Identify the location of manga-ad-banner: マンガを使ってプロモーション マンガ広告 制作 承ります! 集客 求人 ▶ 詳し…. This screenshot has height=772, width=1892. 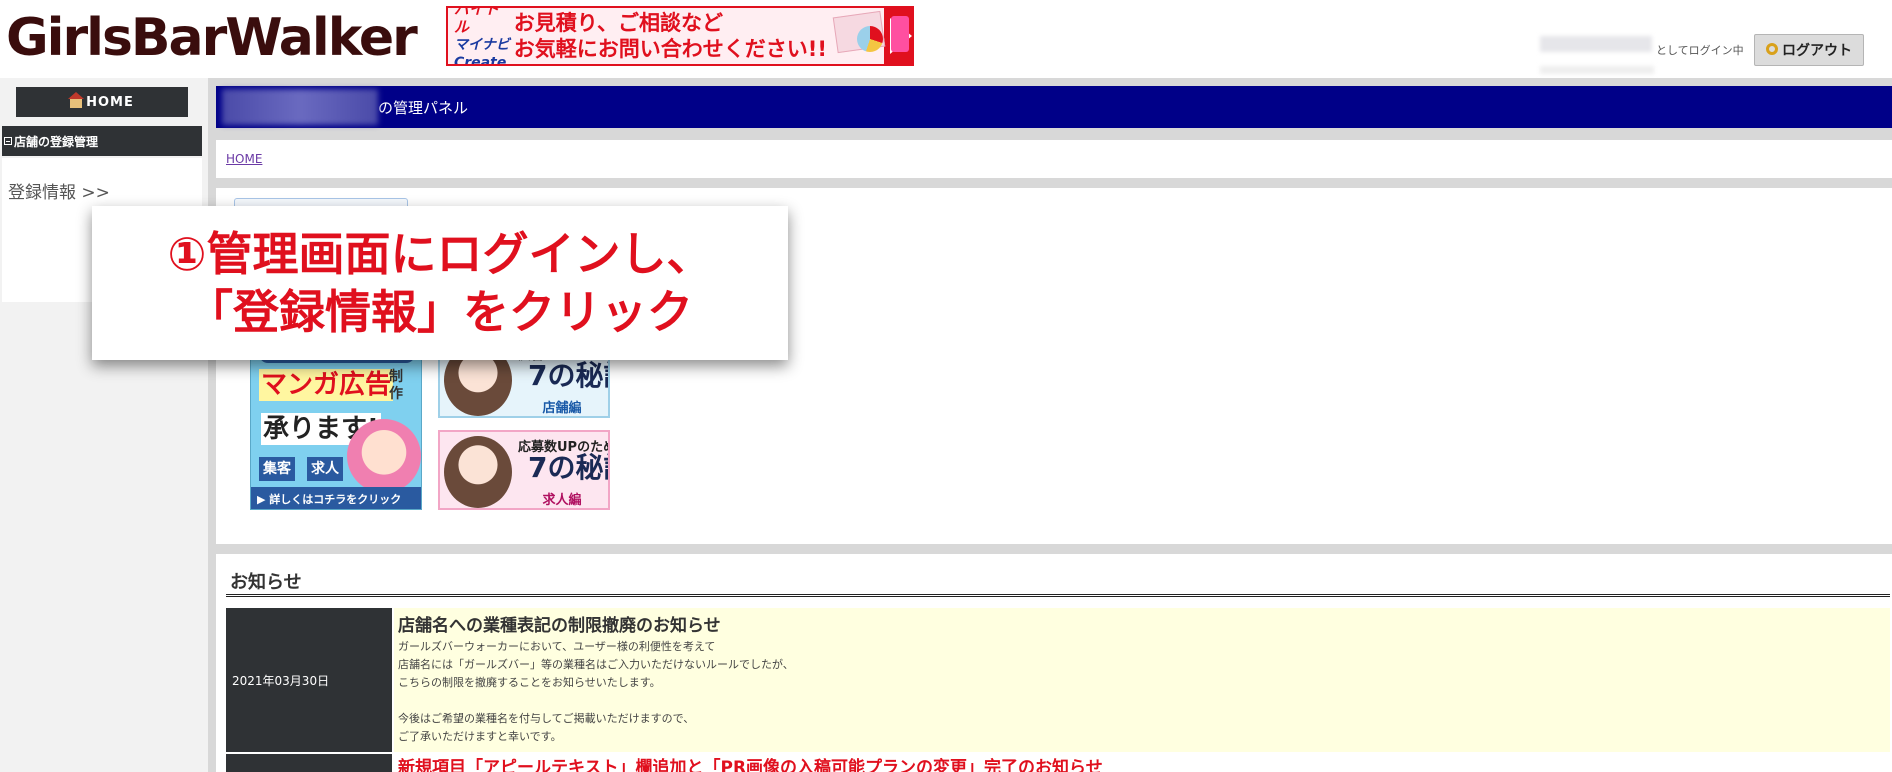
(336, 424).